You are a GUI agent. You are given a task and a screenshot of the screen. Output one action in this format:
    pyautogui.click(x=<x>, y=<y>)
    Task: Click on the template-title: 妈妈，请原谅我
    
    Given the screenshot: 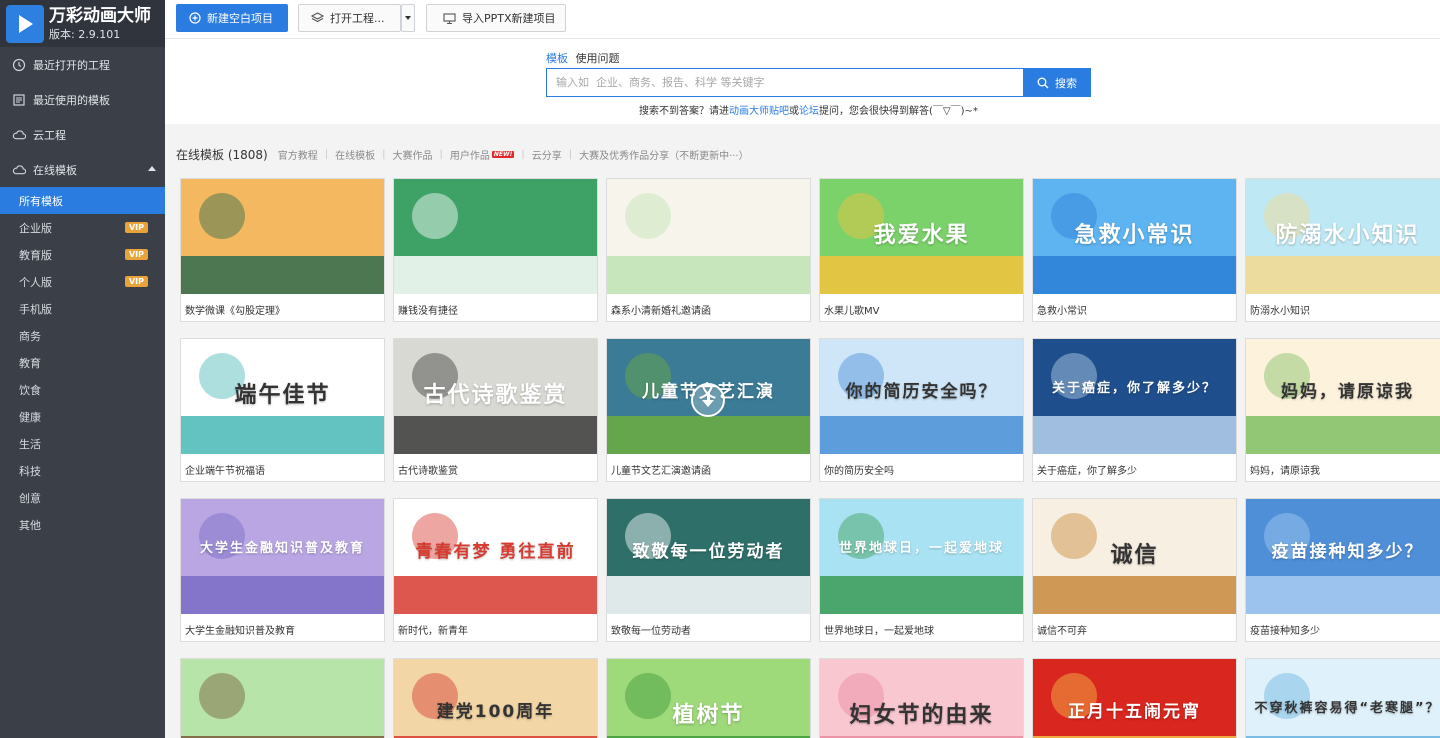 What is the action you would take?
    pyautogui.click(x=1285, y=471)
    